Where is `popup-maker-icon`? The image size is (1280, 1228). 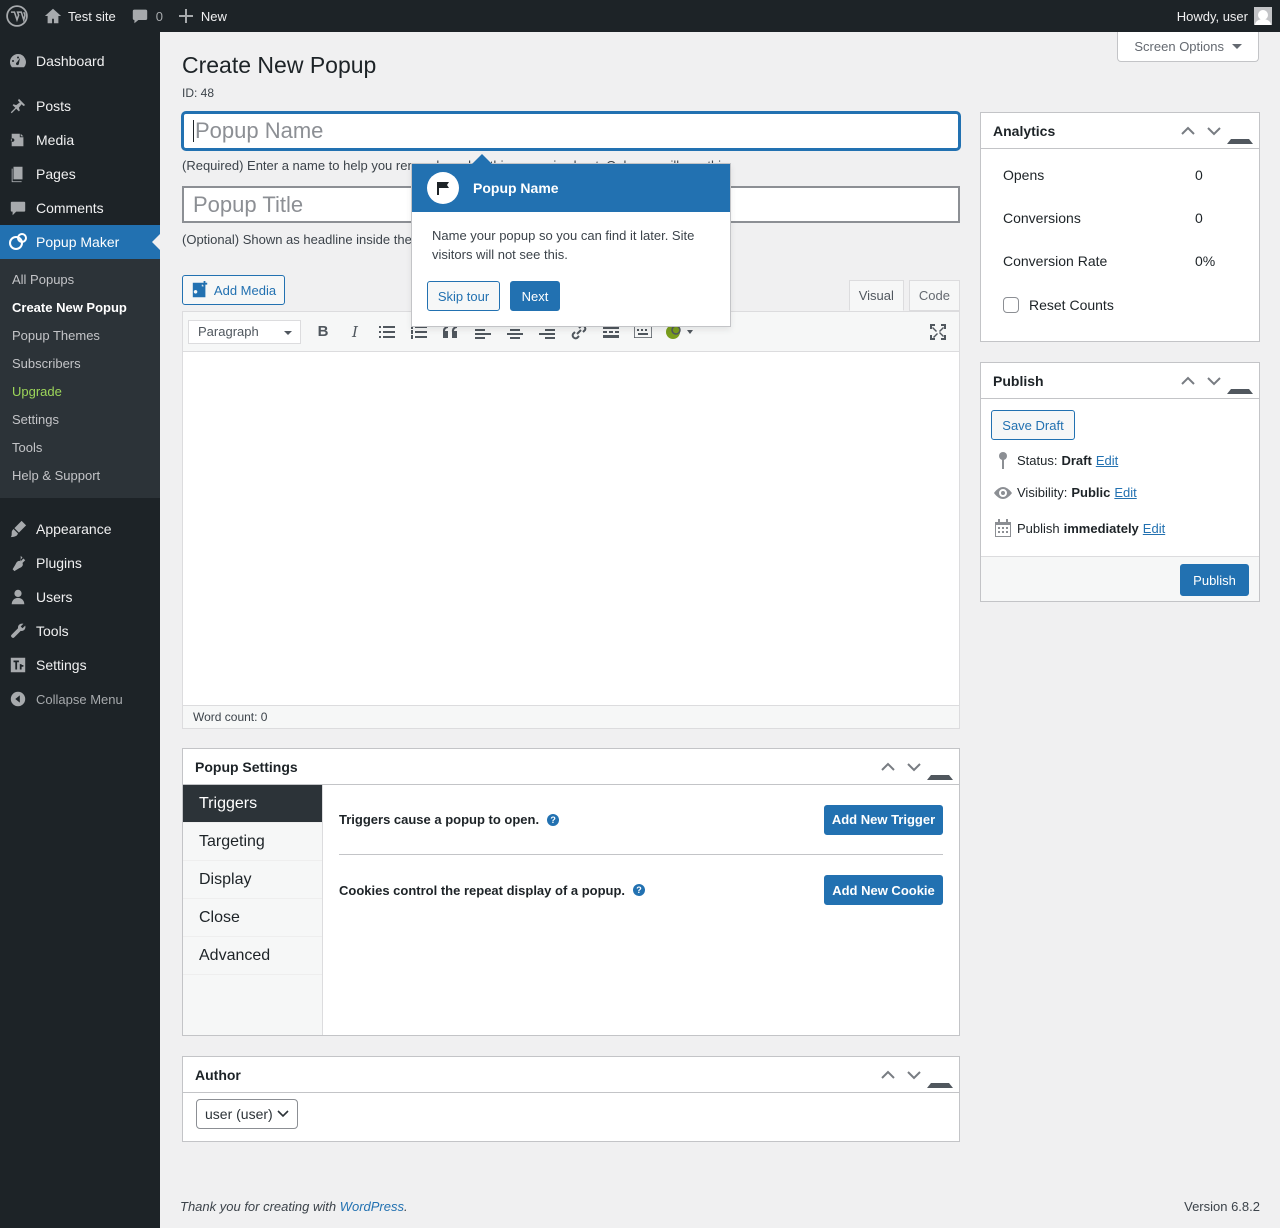 popup-maker-icon is located at coordinates (18, 241).